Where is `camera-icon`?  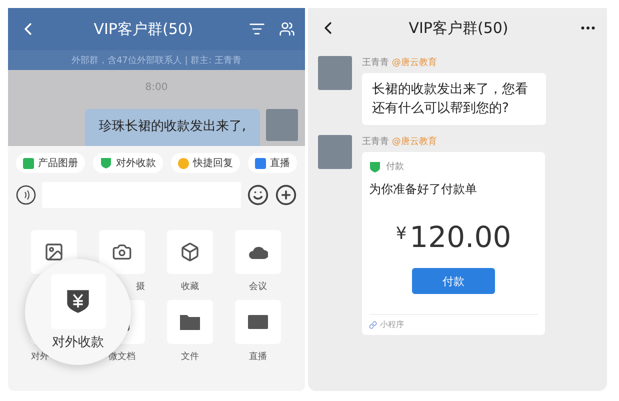 camera-icon is located at coordinates (122, 252).